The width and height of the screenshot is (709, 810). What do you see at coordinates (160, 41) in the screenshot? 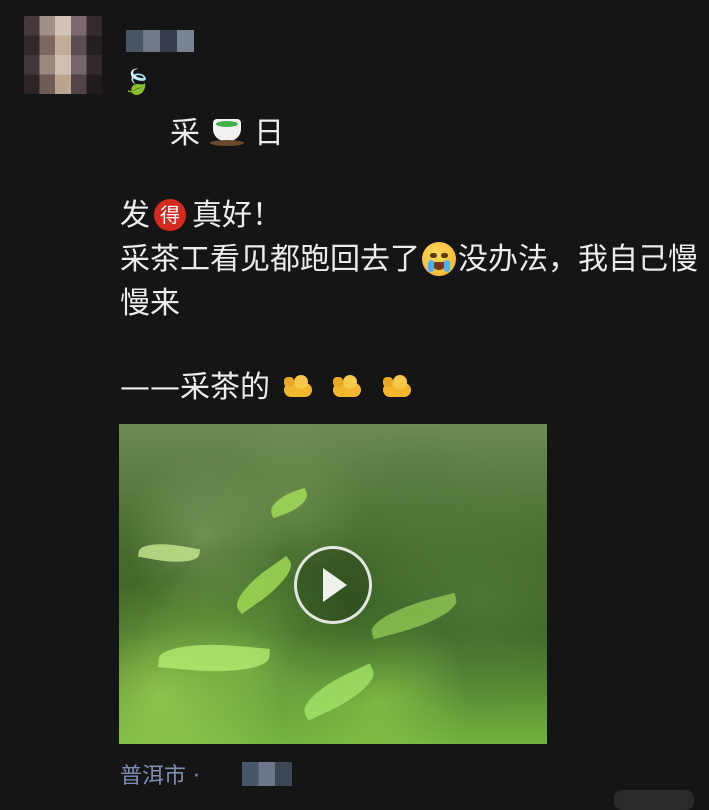
I see `nickname-blurred` at bounding box center [160, 41].